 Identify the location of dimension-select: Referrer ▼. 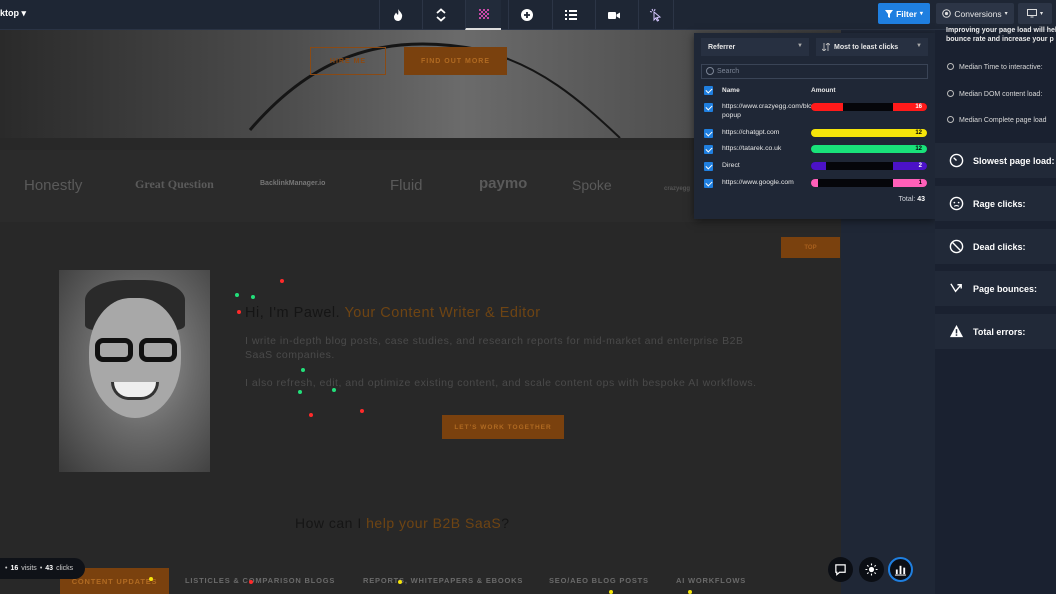
(755, 47).